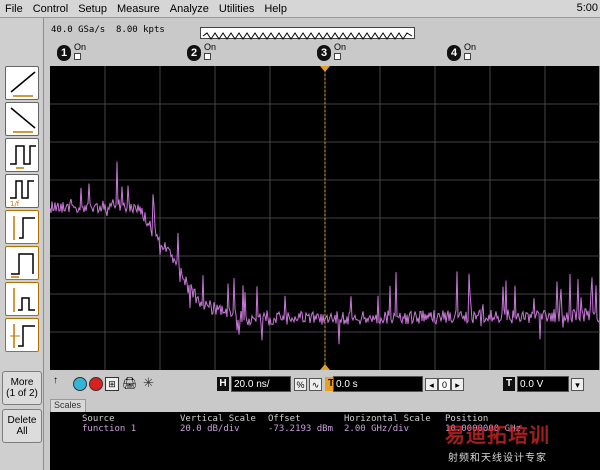 The image size is (600, 470). I want to click on delete-all-label: All, so click(22, 431).